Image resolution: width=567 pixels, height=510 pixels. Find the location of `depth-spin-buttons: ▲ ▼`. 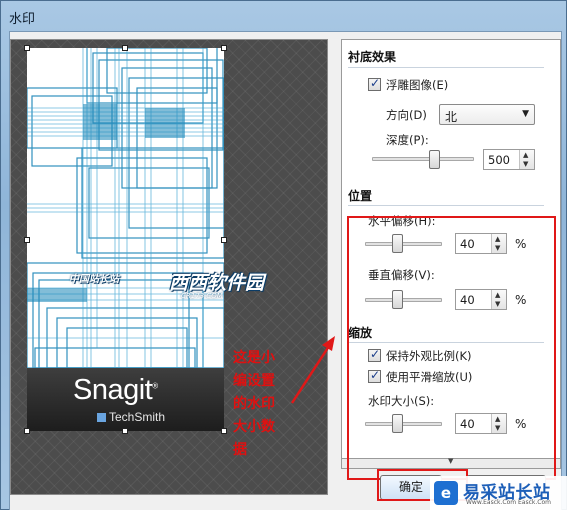

depth-spin-buttons: ▲ ▼ is located at coordinates (526, 159).